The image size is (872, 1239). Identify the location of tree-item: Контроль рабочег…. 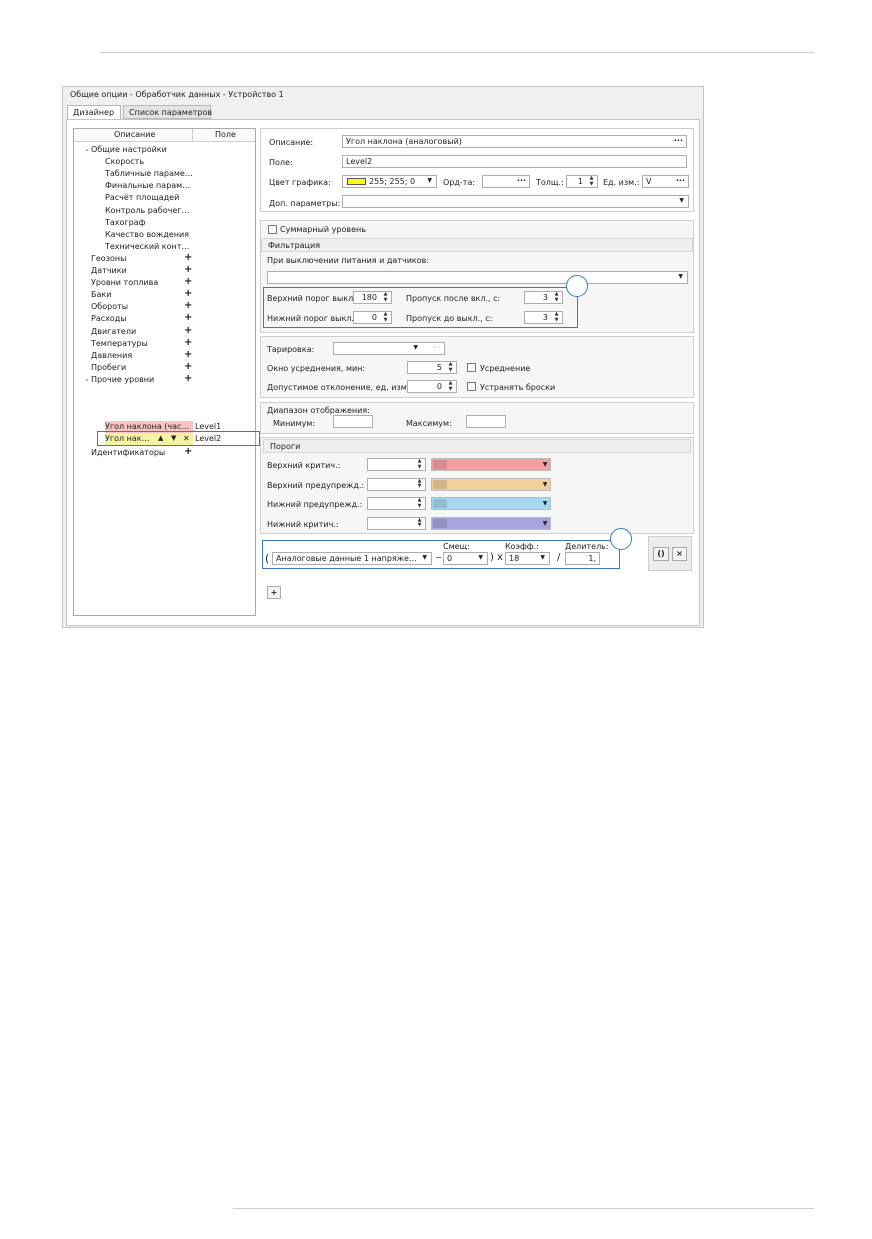
(179, 211).